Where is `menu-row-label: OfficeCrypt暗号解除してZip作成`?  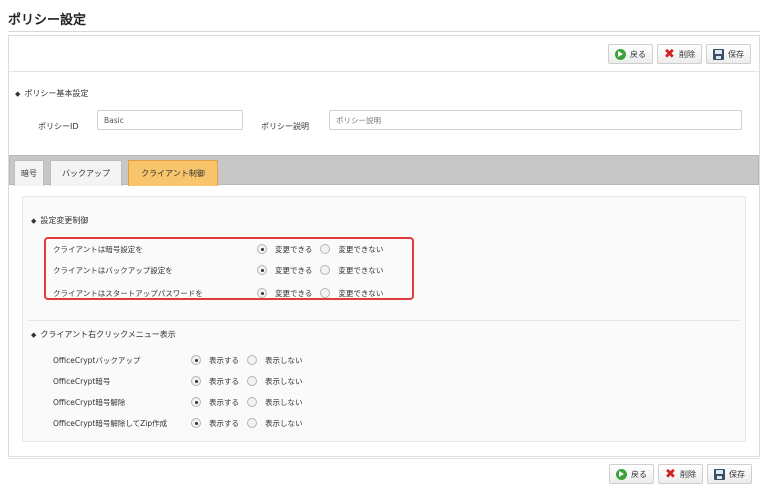
menu-row-label: OfficeCrypt暗号解除してZip作成 is located at coordinates (110, 423).